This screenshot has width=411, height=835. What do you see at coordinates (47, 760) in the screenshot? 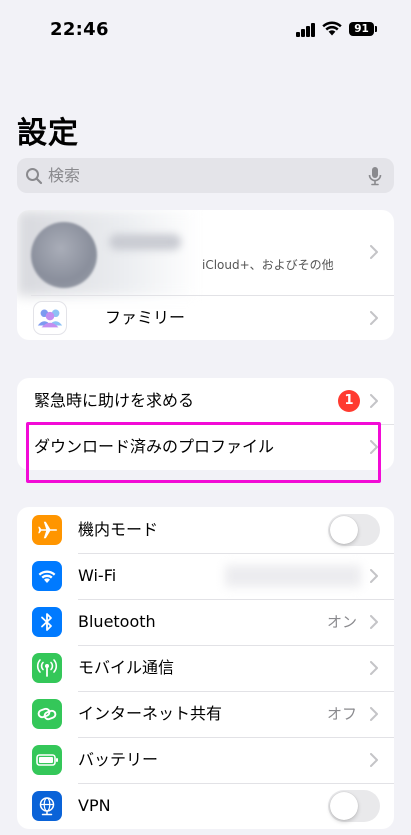
I see `battery-icon` at bounding box center [47, 760].